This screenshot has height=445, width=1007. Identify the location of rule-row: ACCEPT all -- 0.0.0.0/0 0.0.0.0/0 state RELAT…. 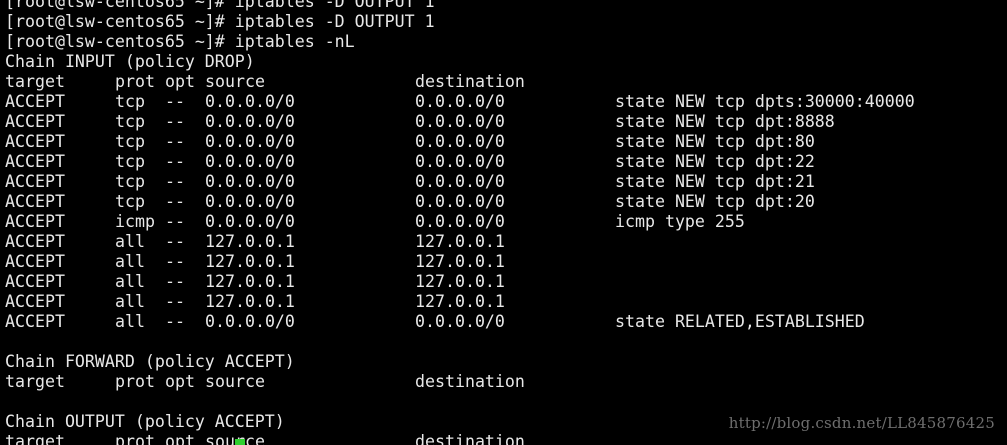
(460, 322).